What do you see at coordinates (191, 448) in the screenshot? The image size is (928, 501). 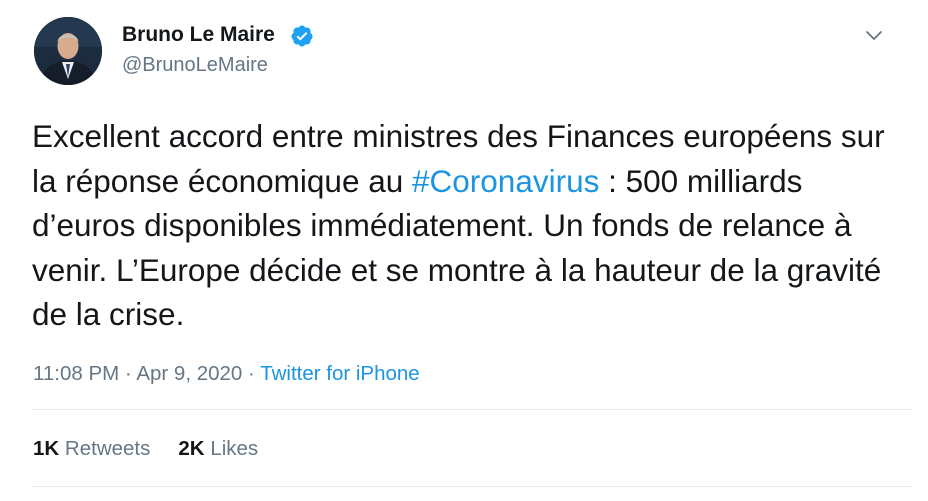 I see `likes-count: 2K` at bounding box center [191, 448].